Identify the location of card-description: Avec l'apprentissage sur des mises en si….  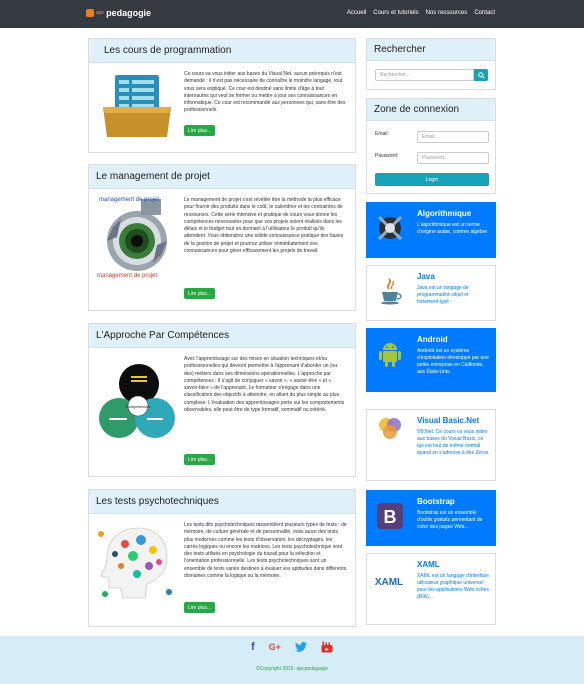
(264, 385).